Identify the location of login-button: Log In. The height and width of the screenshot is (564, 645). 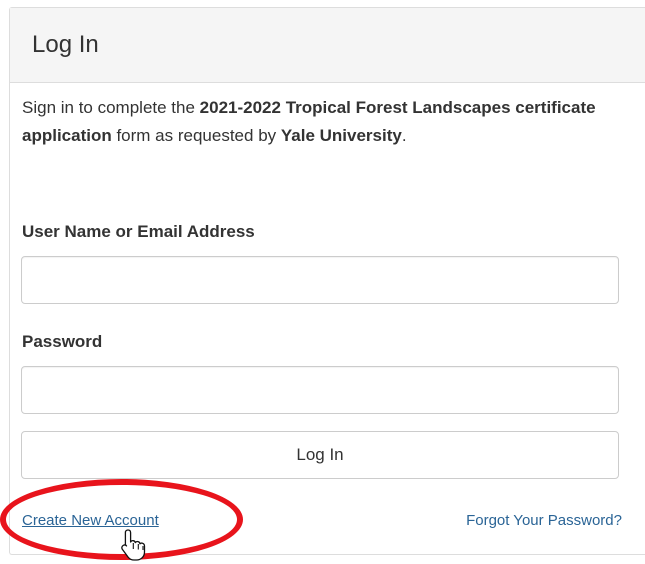
(320, 455).